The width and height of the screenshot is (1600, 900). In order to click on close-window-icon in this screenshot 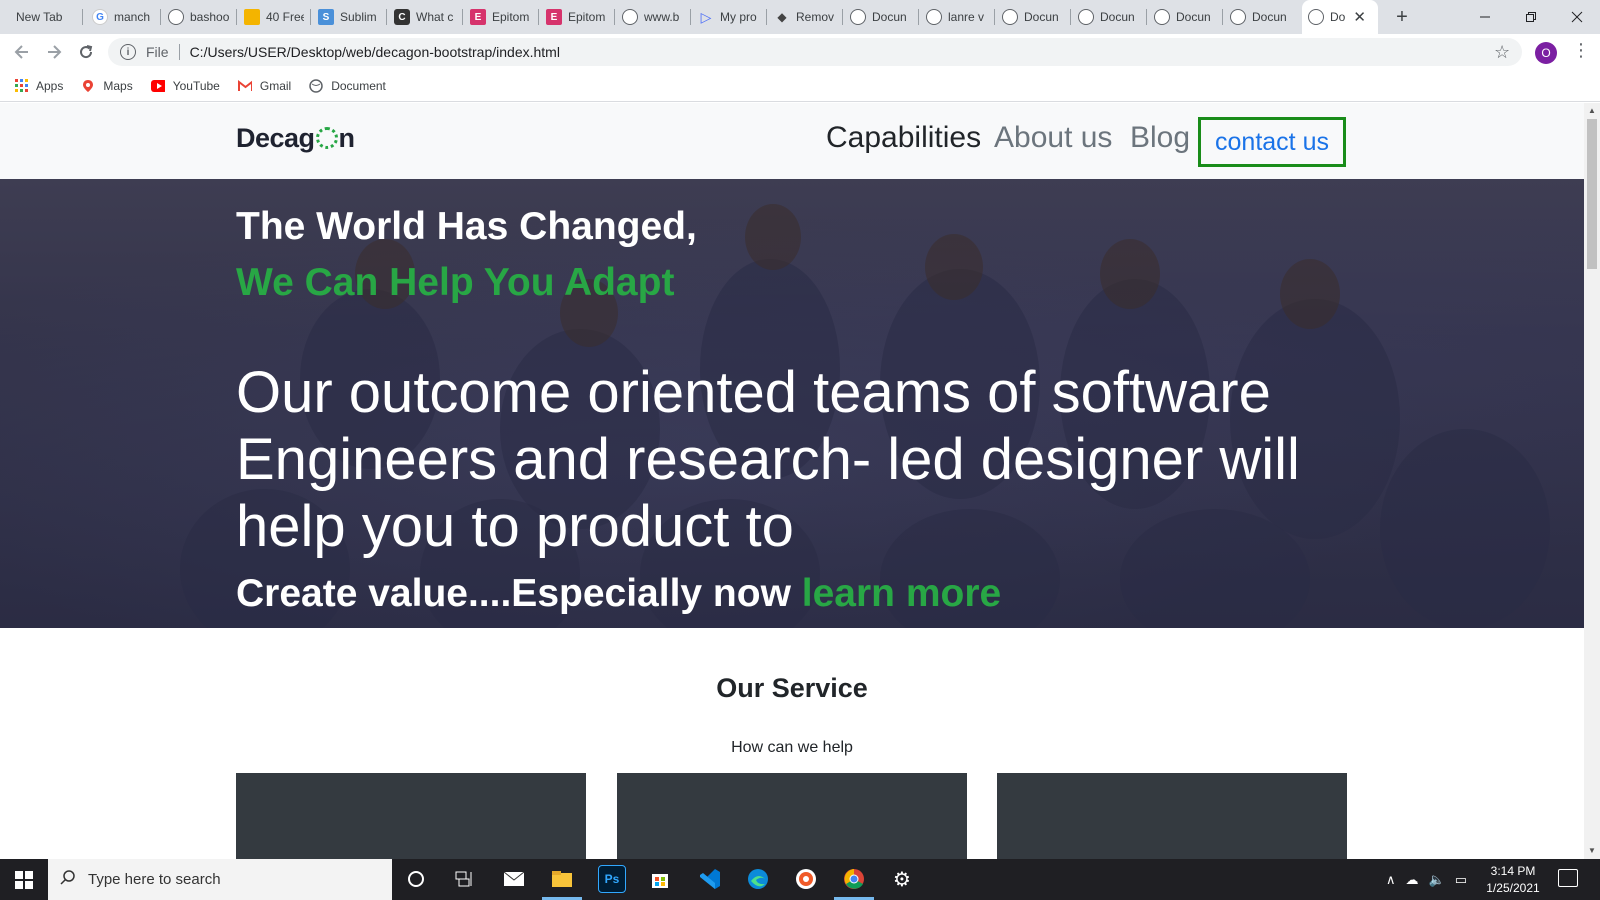, I will do `click(1577, 17)`.